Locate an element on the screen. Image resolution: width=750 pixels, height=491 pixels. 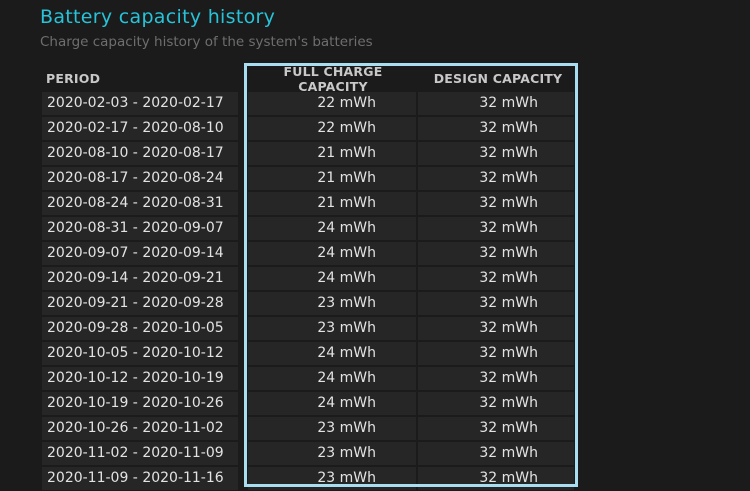
column-header-full-charge-capacity: FULL CHARGE CAPACITY is located at coordinates (333, 78).